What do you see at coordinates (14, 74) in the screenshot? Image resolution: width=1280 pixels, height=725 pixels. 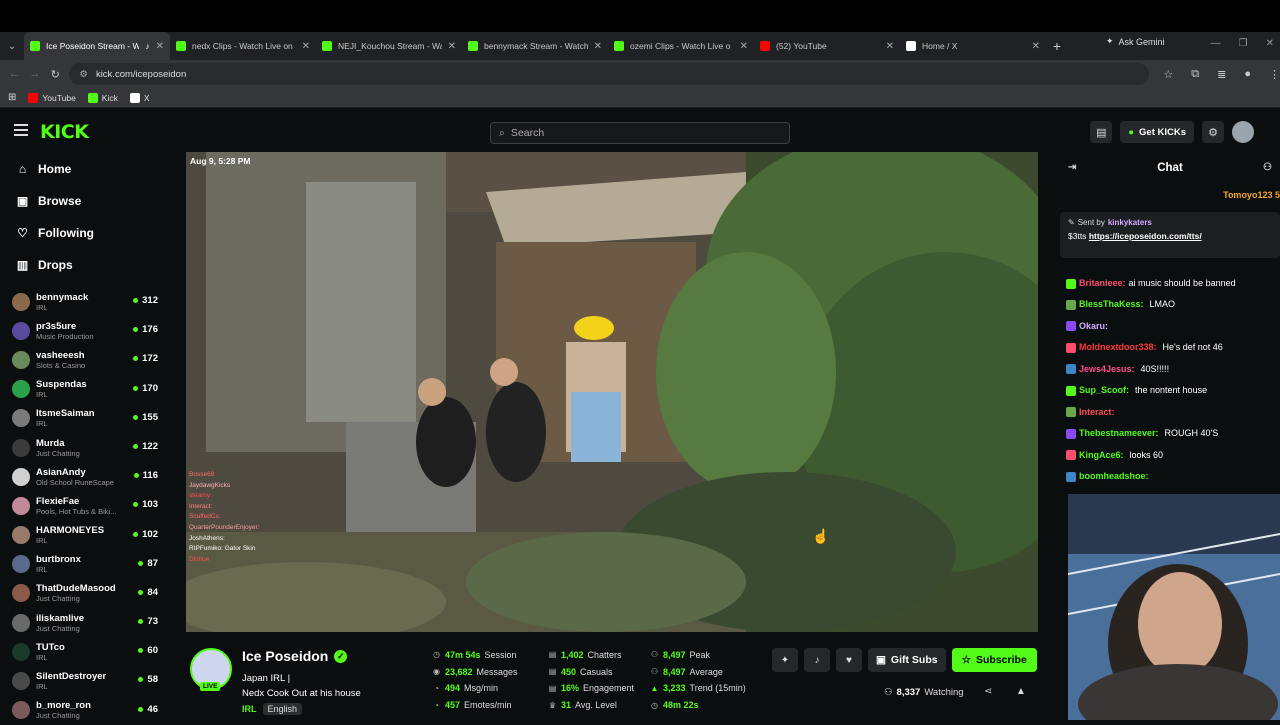 I see `back-icon: ←` at bounding box center [14, 74].